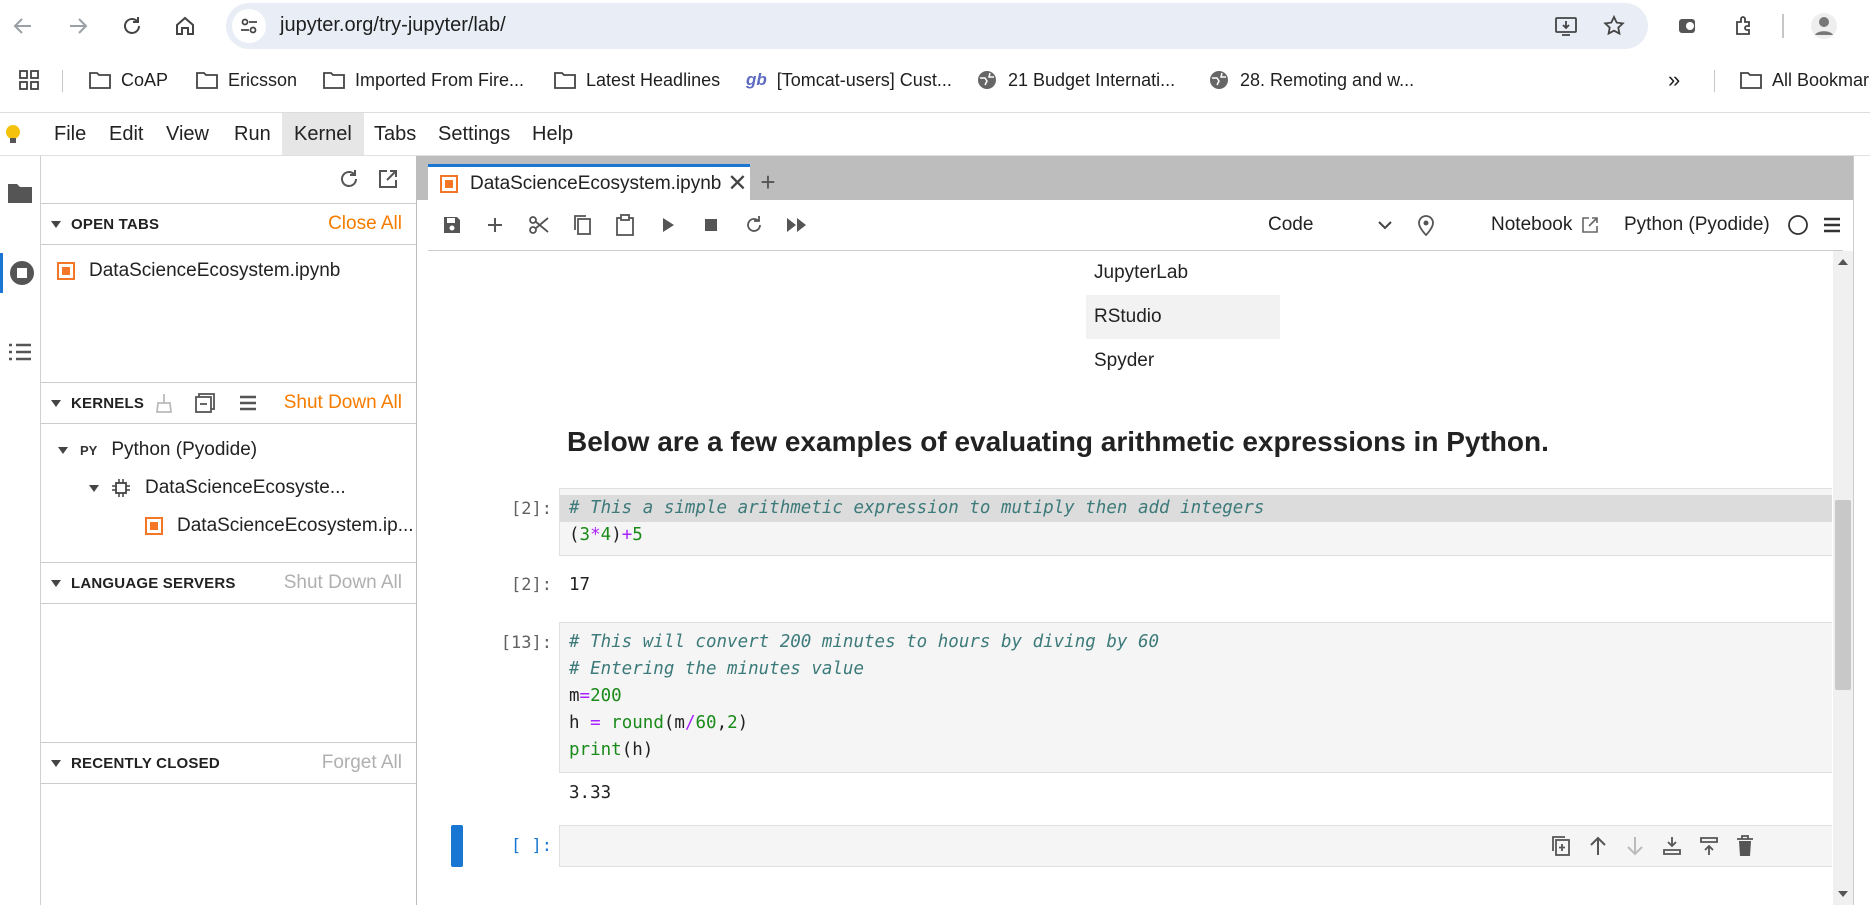 Image resolution: width=1870 pixels, height=905 pixels. What do you see at coordinates (1832, 225) in the screenshot?
I see `toolbar-menu-button` at bounding box center [1832, 225].